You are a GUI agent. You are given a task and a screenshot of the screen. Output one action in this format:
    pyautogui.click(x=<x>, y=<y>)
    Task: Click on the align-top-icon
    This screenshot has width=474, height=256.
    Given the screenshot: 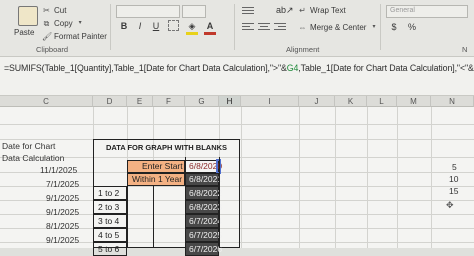 What is the action you would take?
    pyautogui.click(x=248, y=11)
    